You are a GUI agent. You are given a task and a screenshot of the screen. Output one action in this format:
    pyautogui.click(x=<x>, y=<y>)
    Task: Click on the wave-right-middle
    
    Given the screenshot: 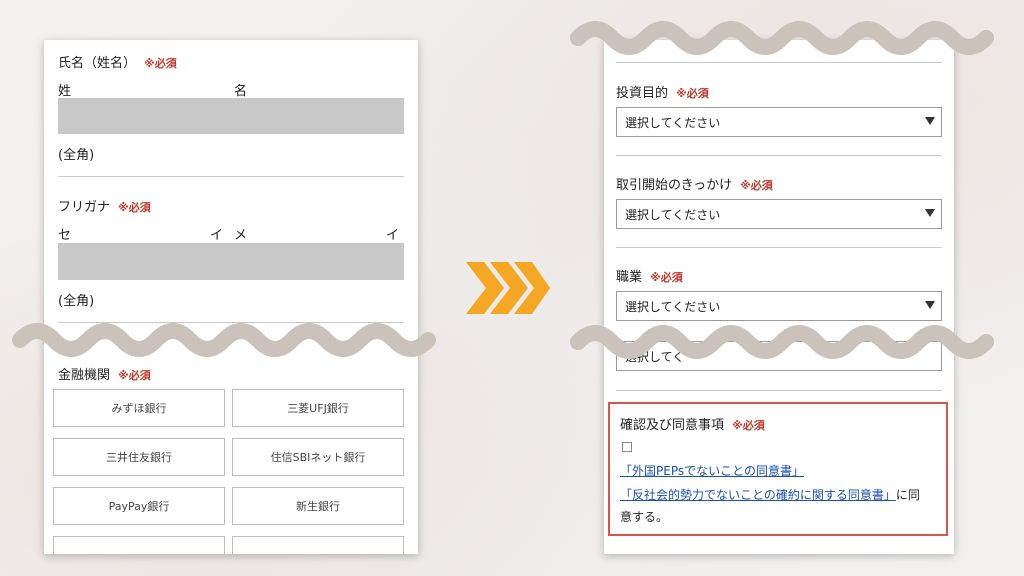 What is the action you would take?
    pyautogui.click(x=782, y=342)
    